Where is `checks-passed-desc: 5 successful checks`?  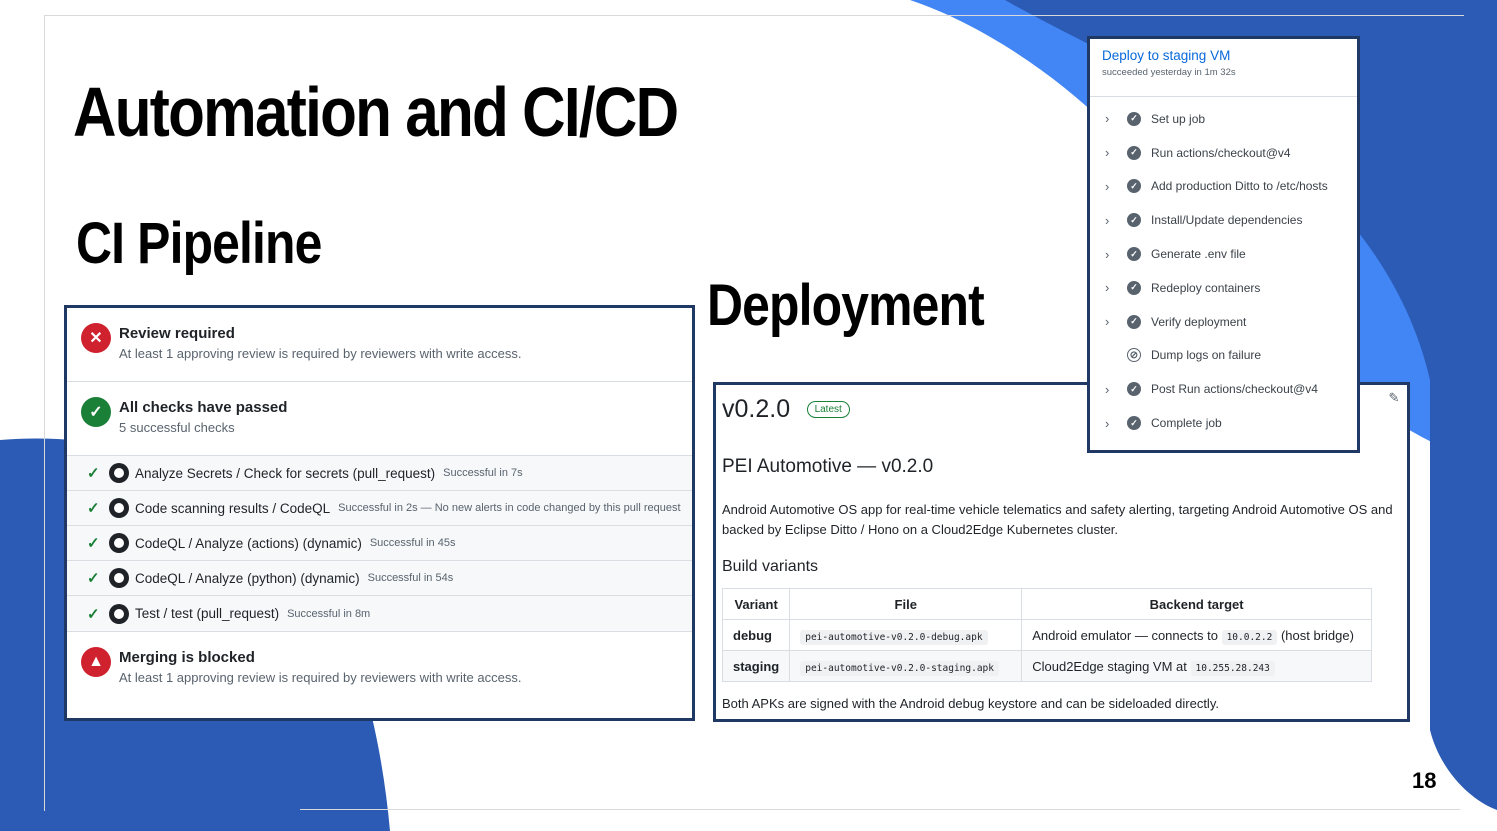
checks-passed-desc: 5 successful checks is located at coordinates (177, 427).